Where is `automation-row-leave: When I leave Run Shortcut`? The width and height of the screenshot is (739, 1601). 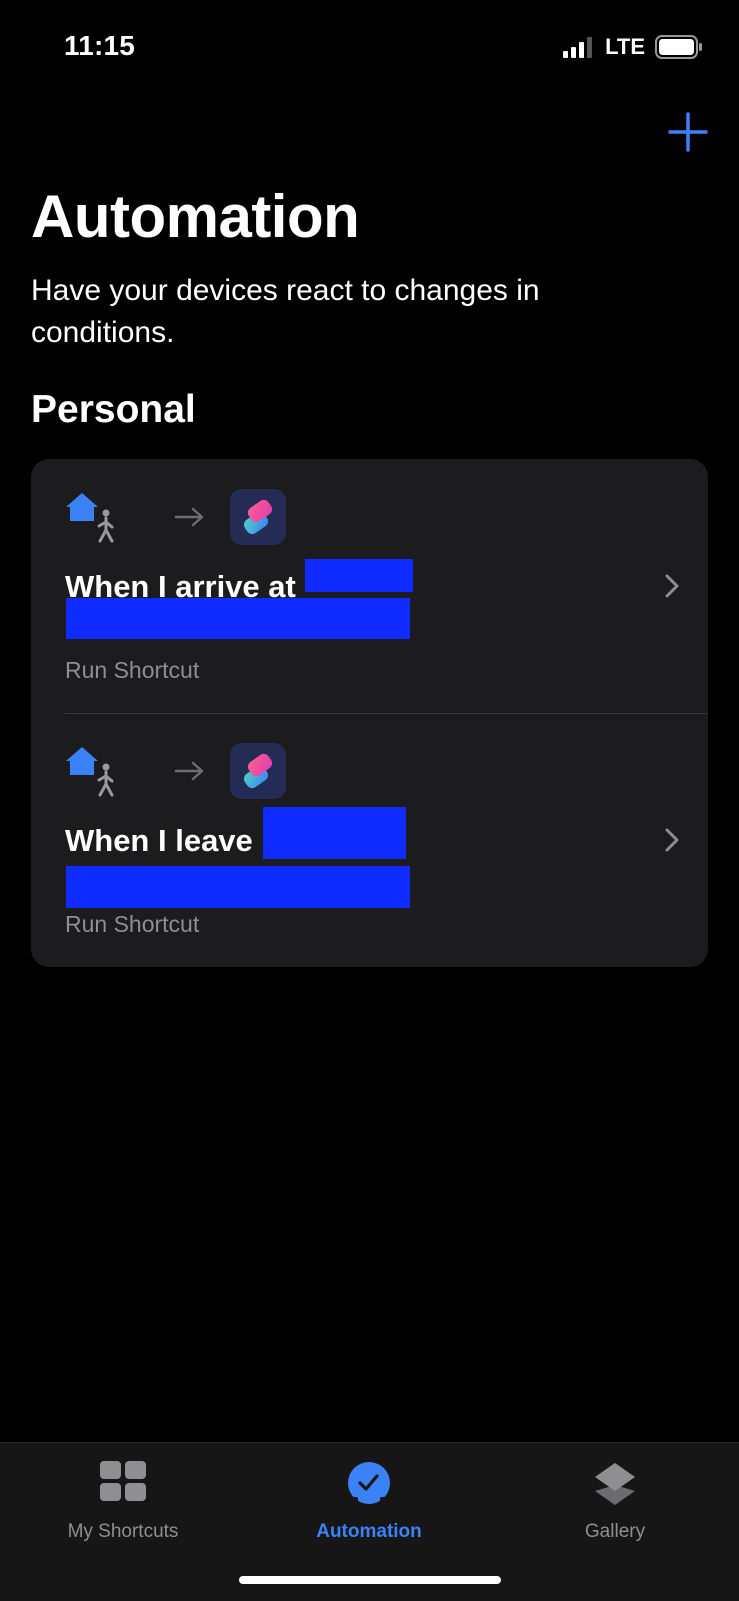
automation-row-leave: When I leave Run Shortcut is located at coordinates (369, 840).